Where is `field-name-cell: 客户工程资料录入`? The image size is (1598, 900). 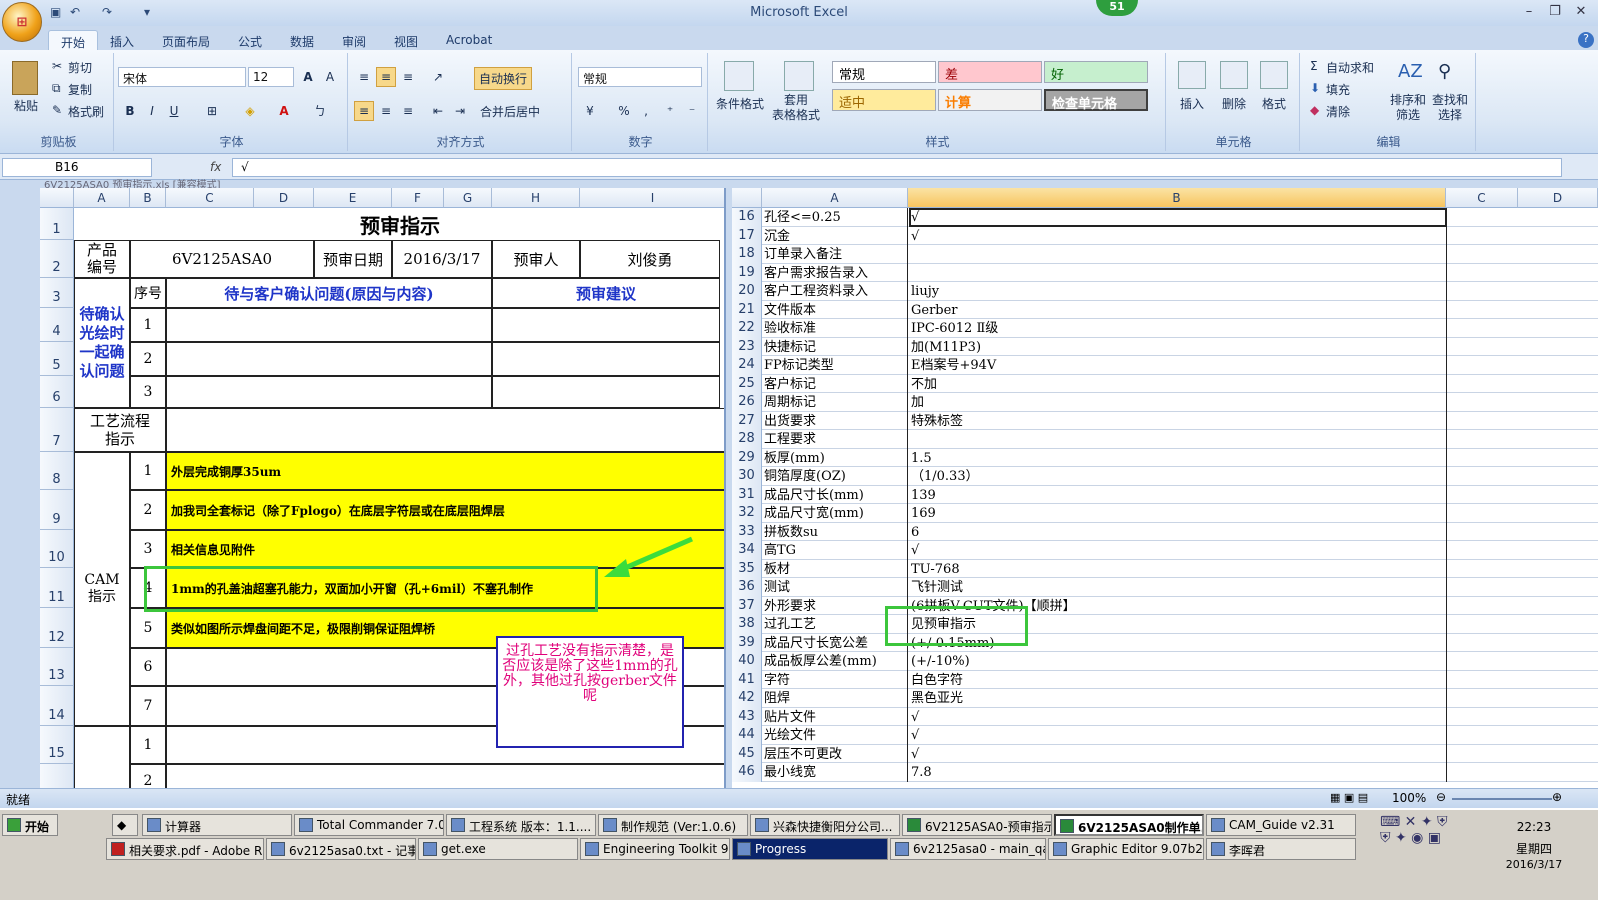 field-name-cell: 客户工程资料录入 is located at coordinates (835, 291).